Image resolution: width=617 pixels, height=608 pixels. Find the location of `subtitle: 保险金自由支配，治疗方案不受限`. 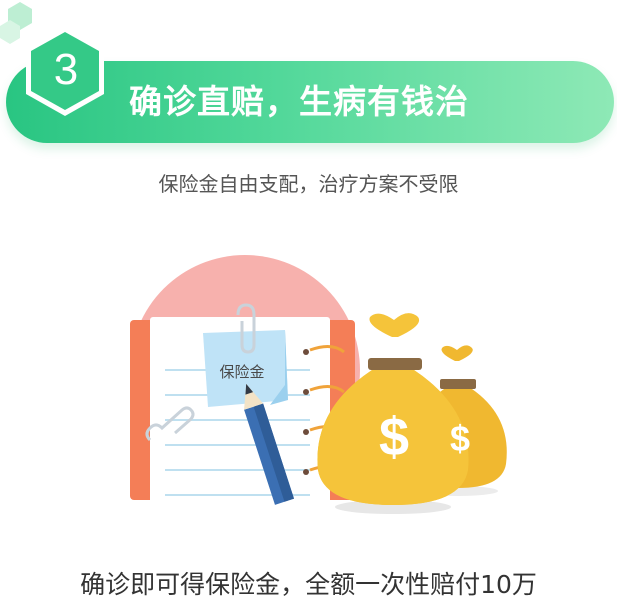

subtitle: 保险金自由支配，治疗方案不受限 is located at coordinates (308, 184).